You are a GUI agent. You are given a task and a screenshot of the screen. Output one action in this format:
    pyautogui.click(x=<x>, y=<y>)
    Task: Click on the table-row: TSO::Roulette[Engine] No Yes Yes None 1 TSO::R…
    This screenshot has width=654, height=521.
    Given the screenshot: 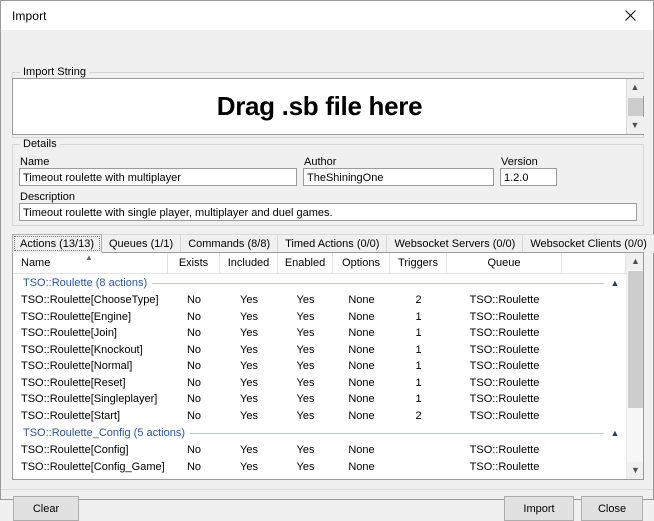 What is the action you would take?
    pyautogui.click(x=319, y=317)
    